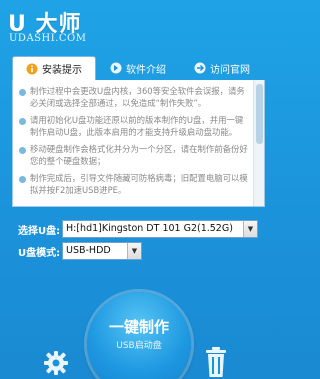  Describe the element at coordinates (230, 70) in the screenshot. I see `tab-label: 访问官网` at that location.